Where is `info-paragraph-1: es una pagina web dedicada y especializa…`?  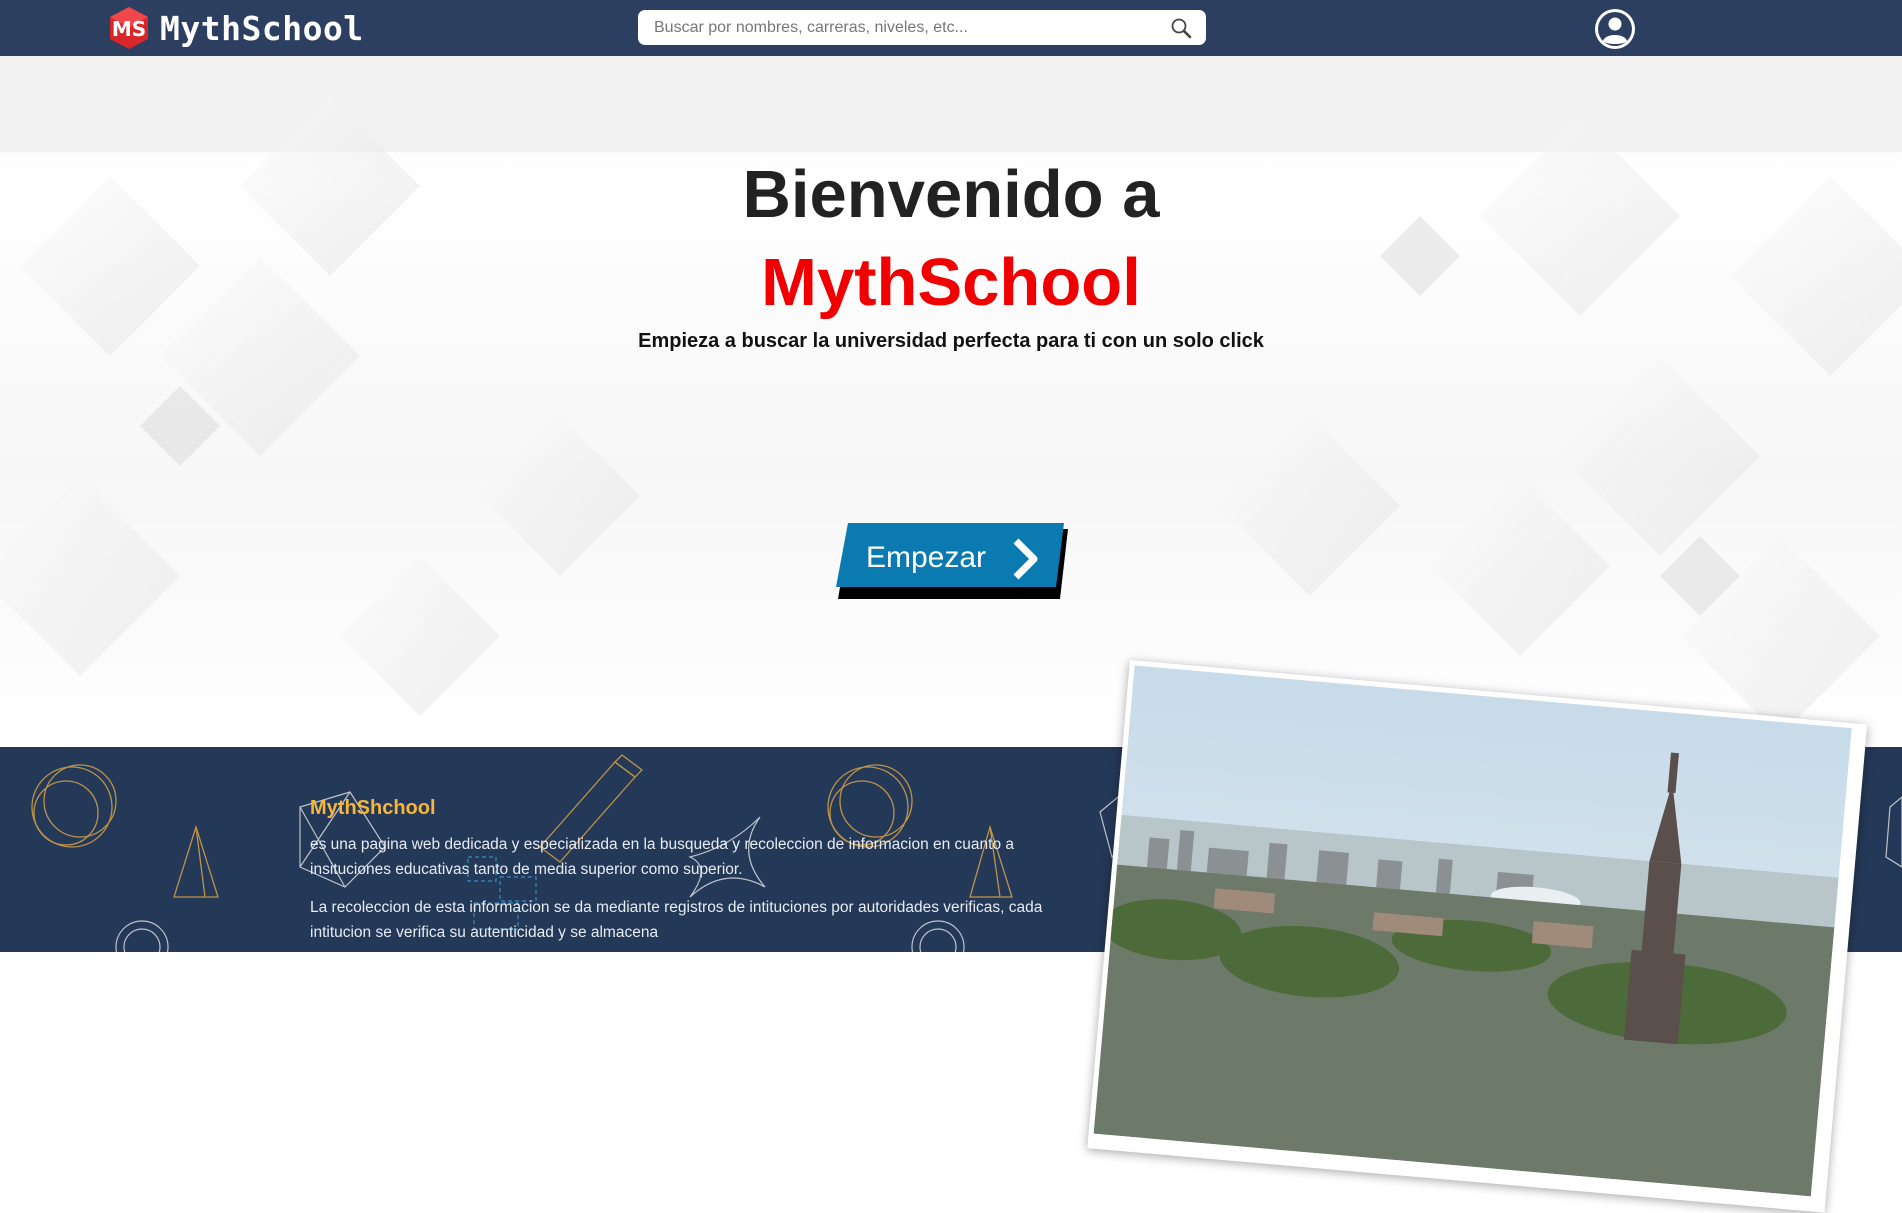
info-paragraph-1: es una pagina web dedicada y especializa… is located at coordinates (662, 857).